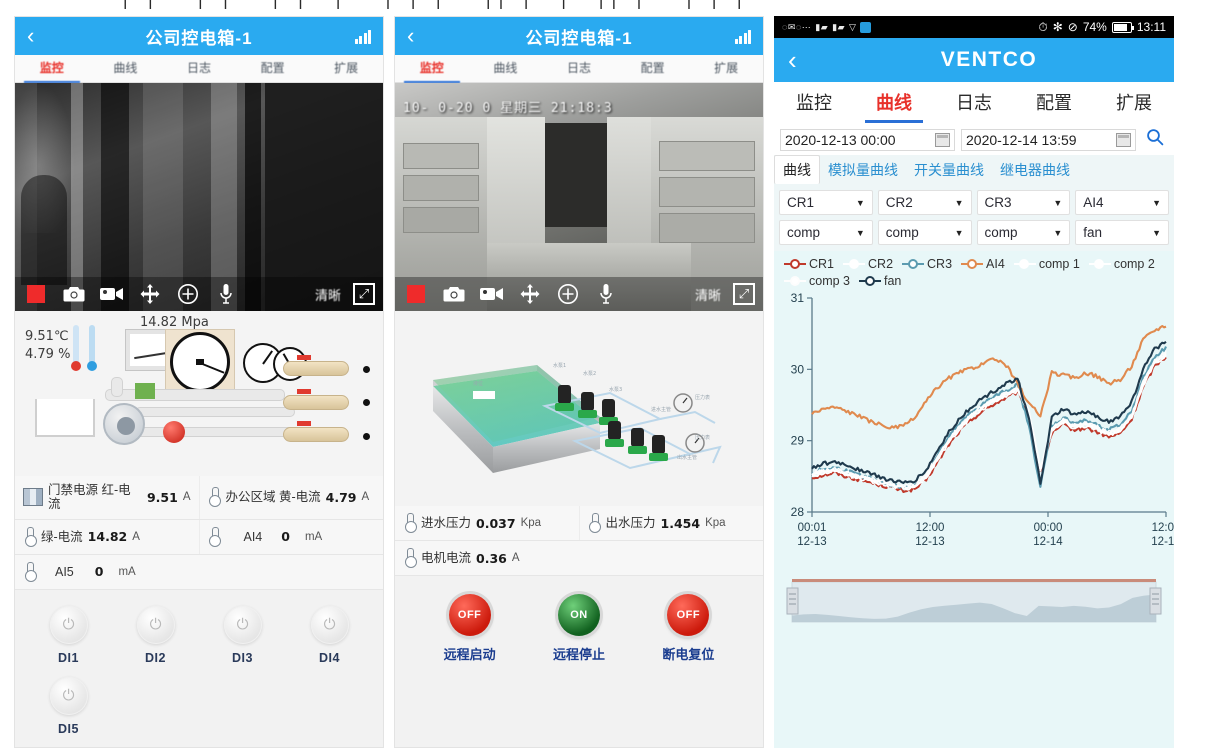 Image resolution: width=1216 pixels, height=748 pixels. I want to click on status-lamp: ON, so click(578, 615).